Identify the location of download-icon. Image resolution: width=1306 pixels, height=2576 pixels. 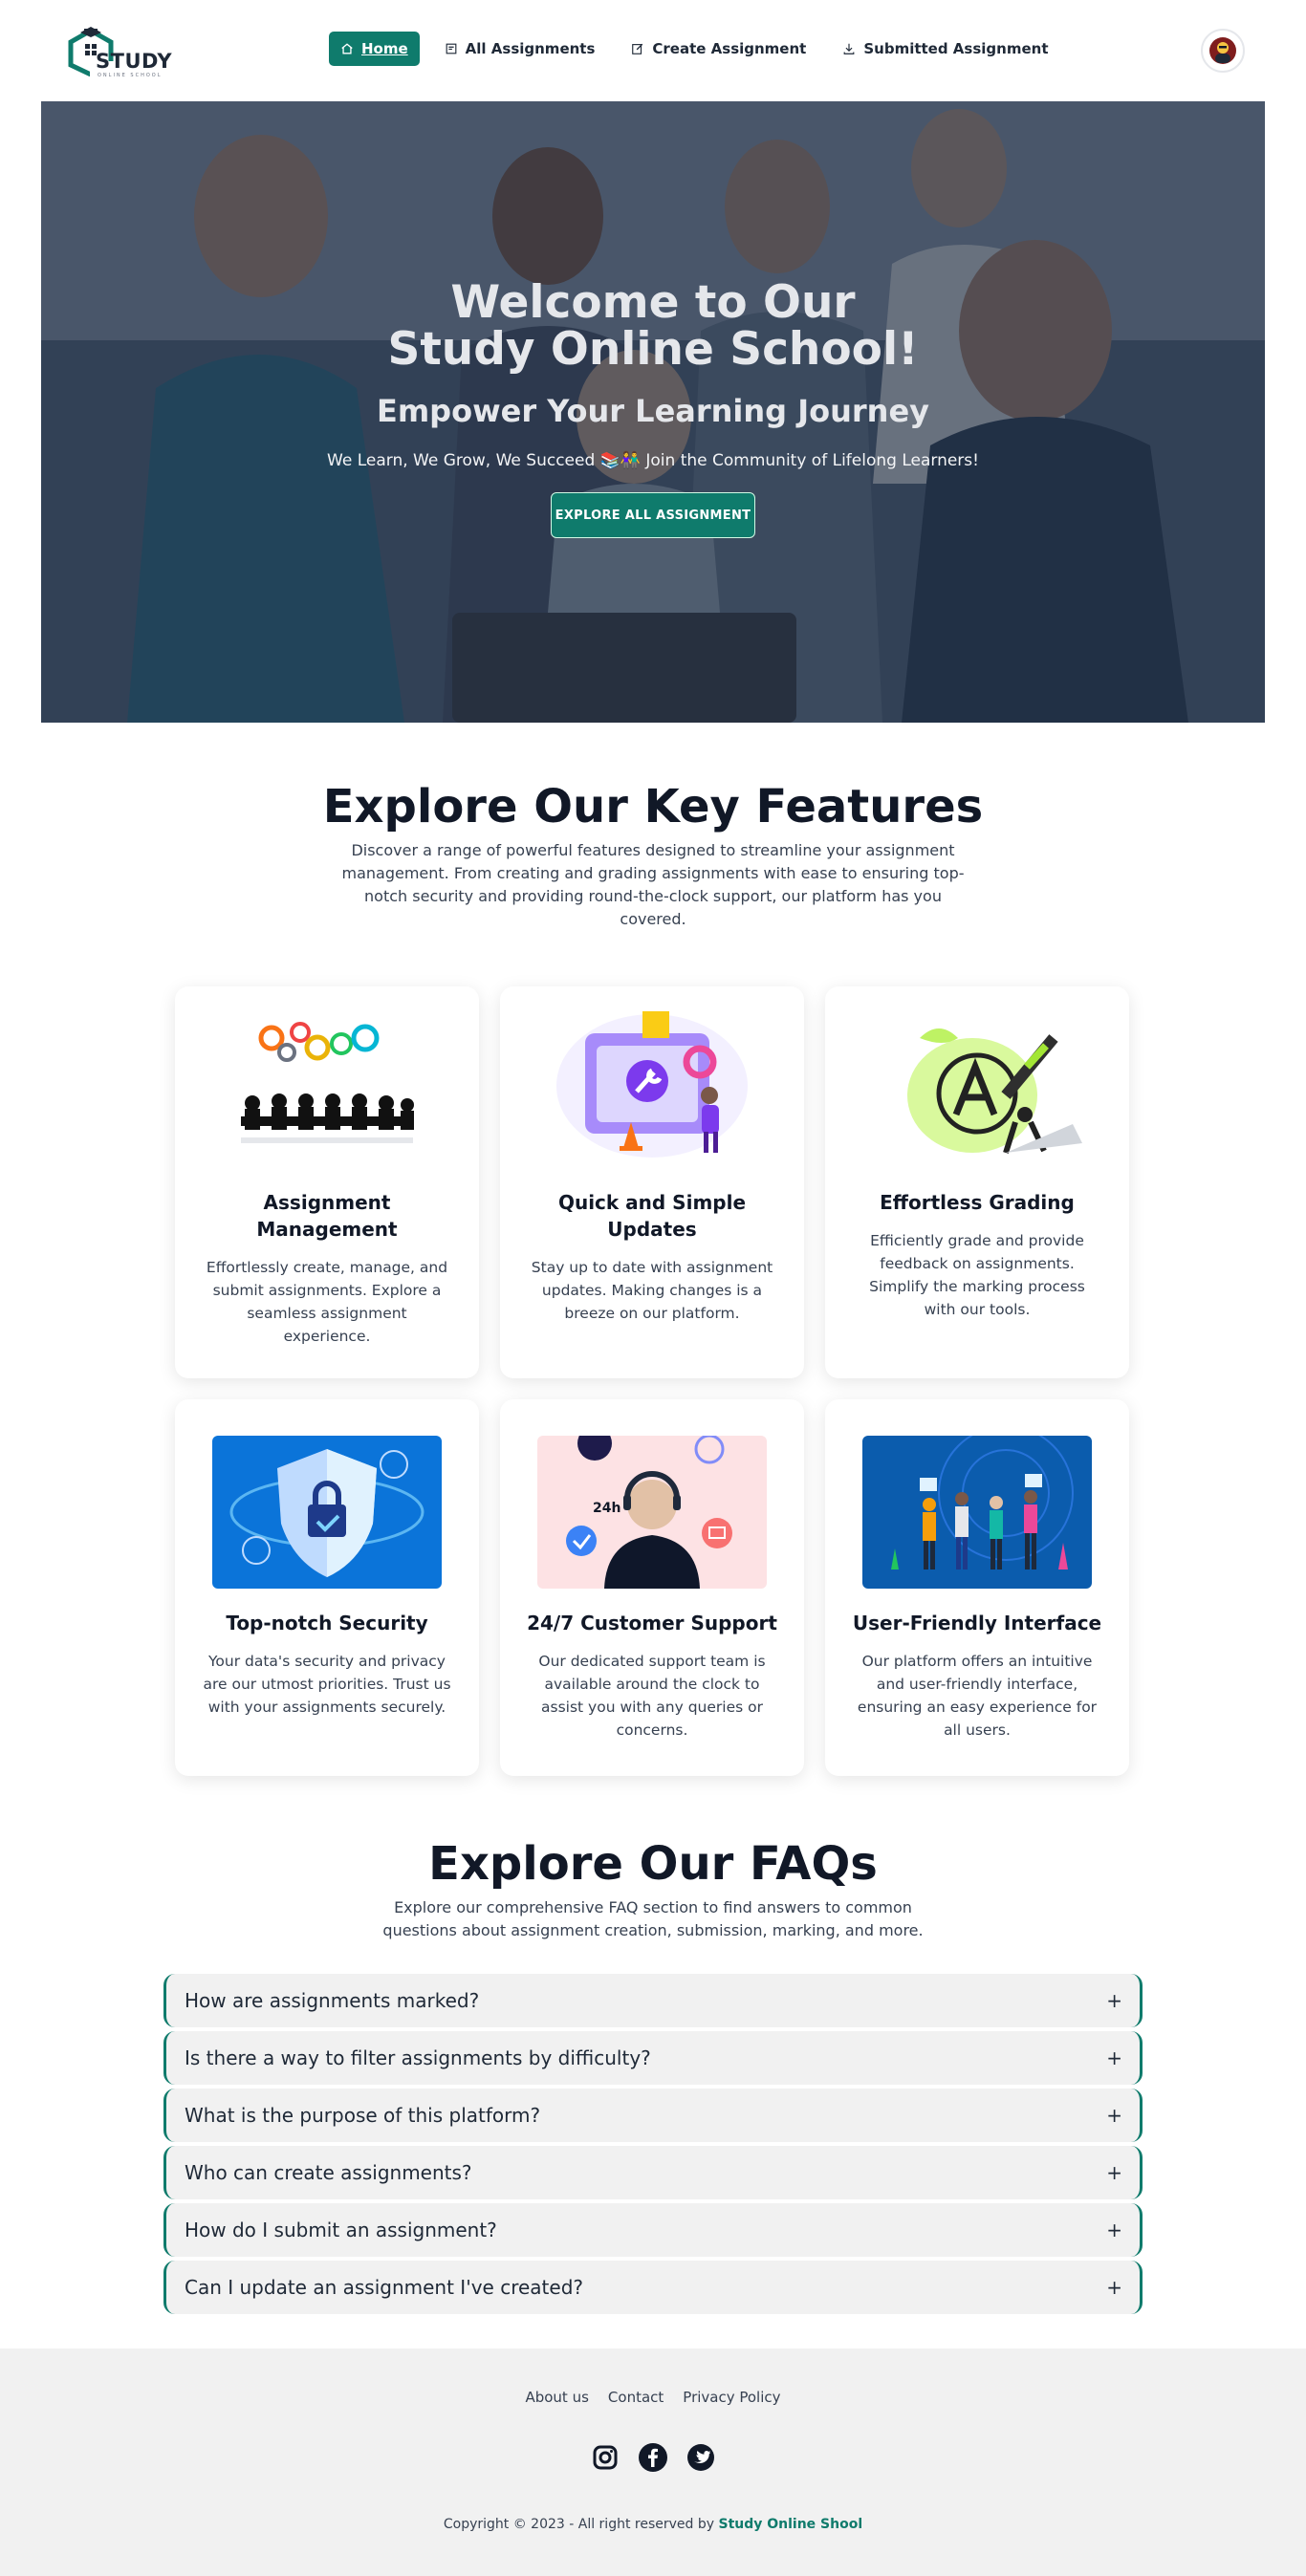
(849, 48).